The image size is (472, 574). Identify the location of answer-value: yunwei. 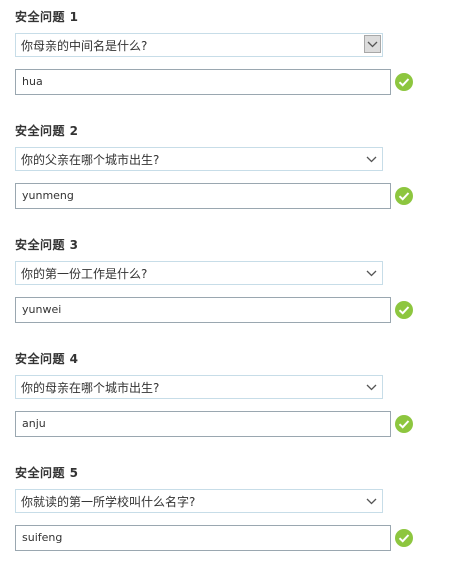
(42, 309).